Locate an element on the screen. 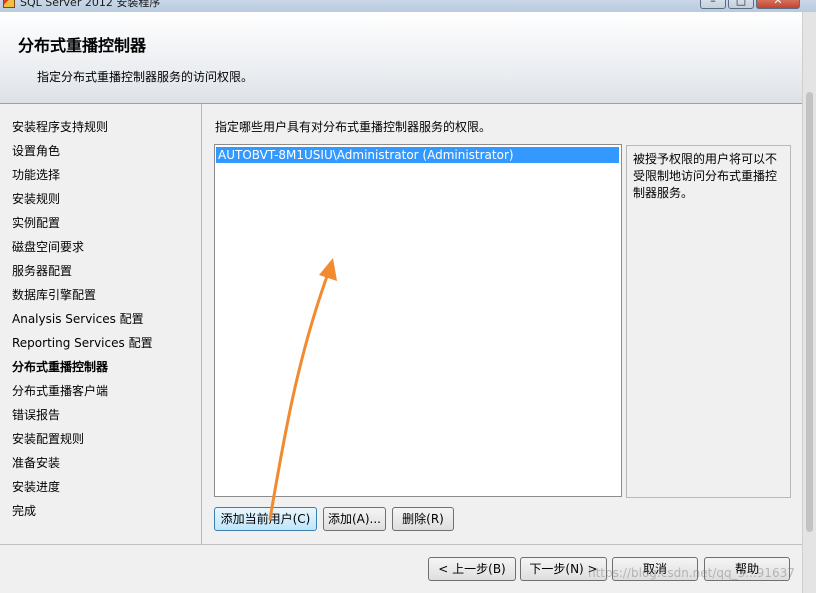 The height and width of the screenshot is (593, 816). vertical-scrollbar is located at coordinates (809, 302).